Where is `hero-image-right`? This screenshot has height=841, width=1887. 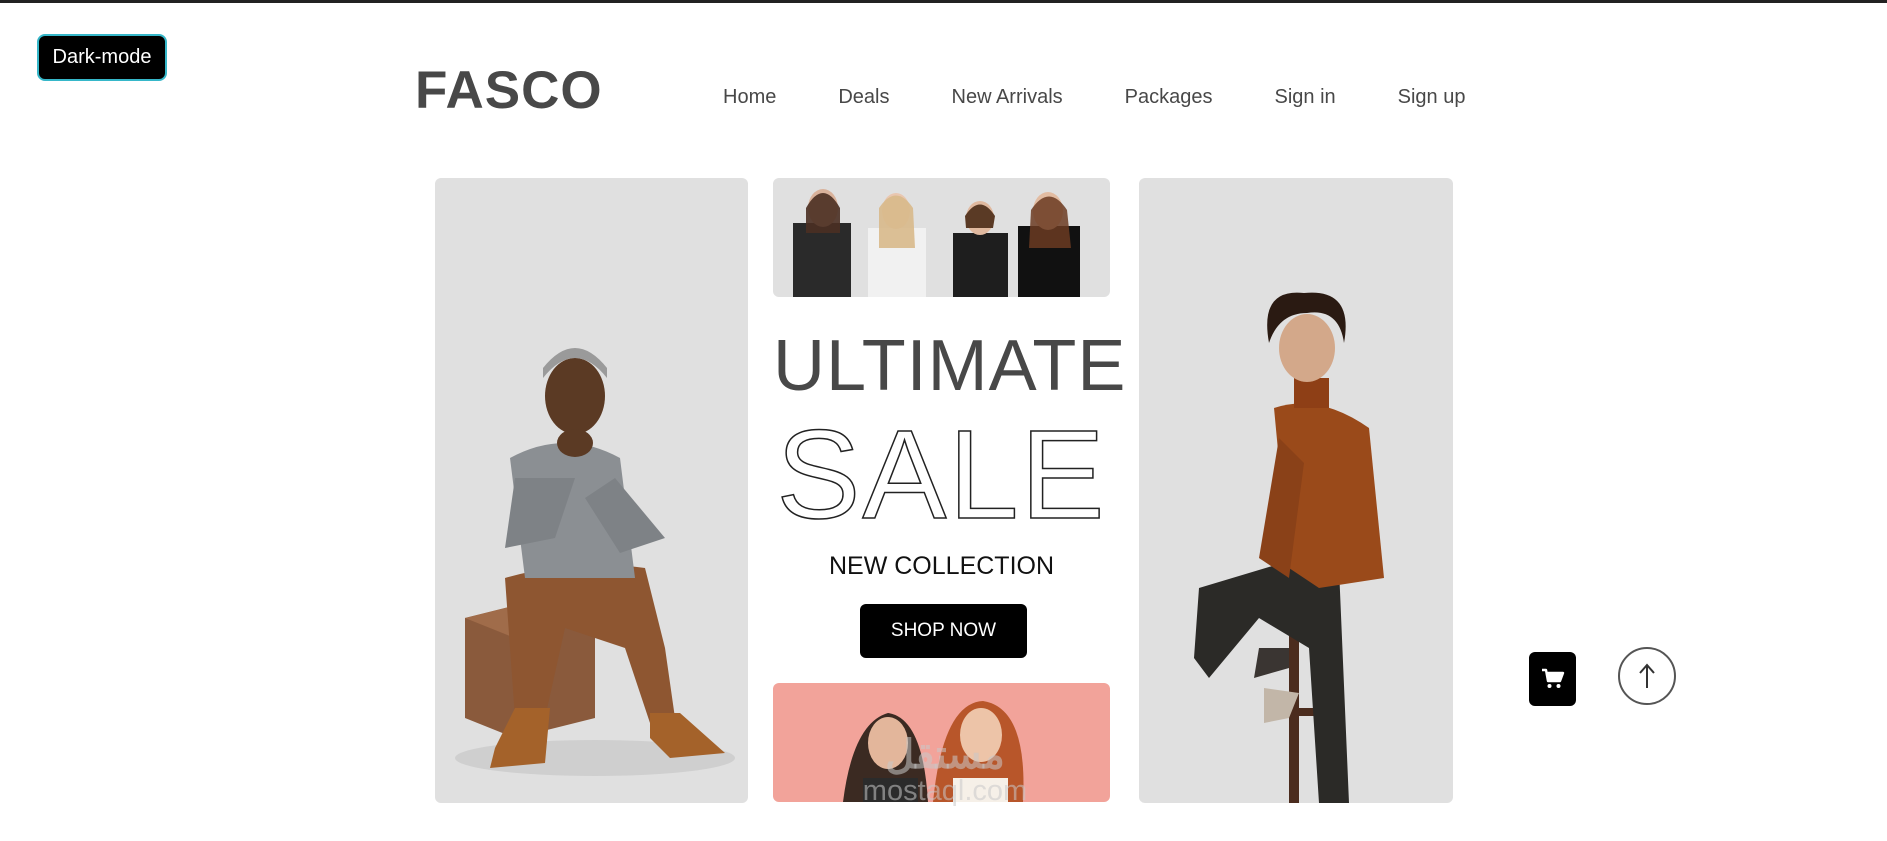
hero-image-right is located at coordinates (1296, 490).